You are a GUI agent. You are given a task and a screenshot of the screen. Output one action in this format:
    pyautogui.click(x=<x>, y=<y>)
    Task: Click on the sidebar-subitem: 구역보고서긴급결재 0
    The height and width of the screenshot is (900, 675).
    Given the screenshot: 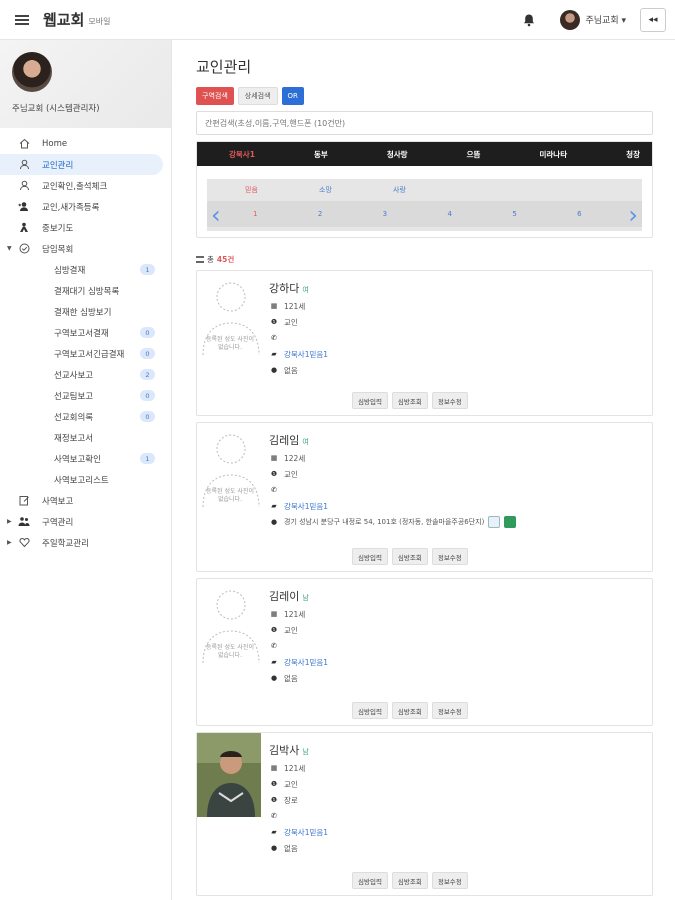 What is the action you would take?
    pyautogui.click(x=85, y=353)
    